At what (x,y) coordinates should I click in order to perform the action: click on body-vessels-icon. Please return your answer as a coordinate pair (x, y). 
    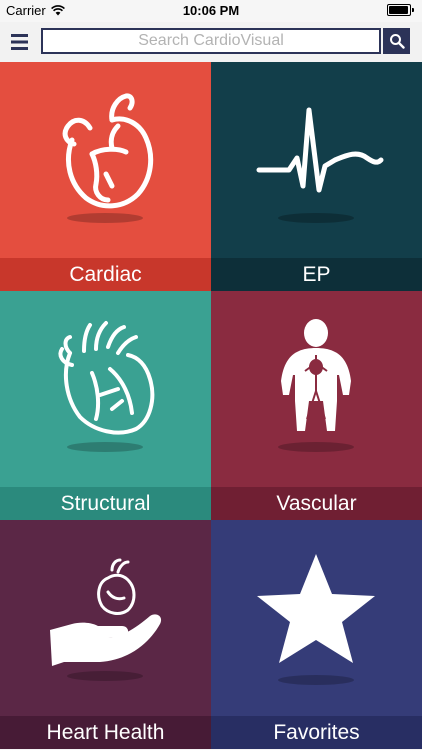
    Looking at the image, I should click on (316, 385).